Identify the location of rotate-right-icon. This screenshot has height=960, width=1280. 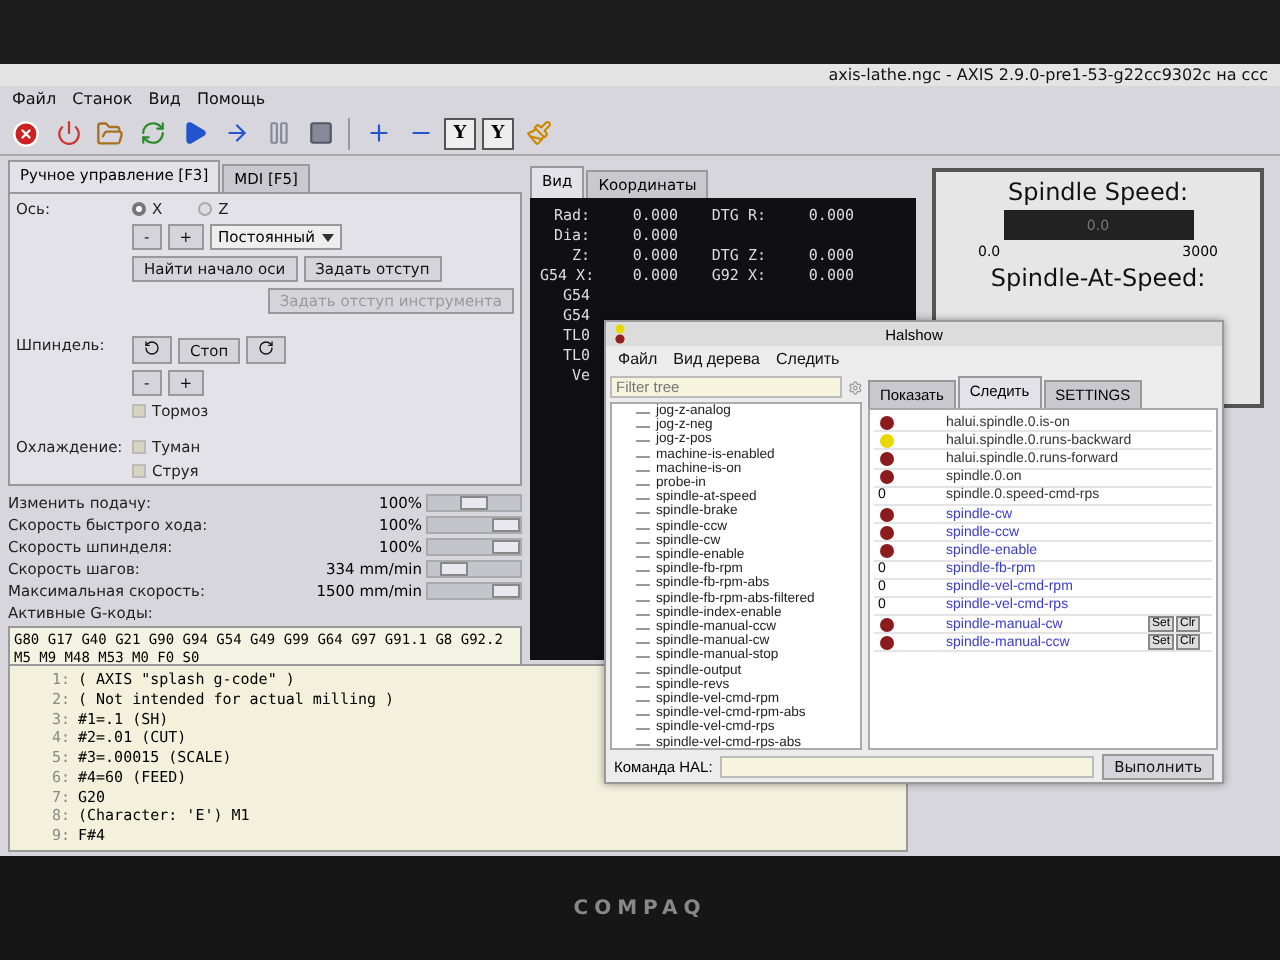
(266, 348).